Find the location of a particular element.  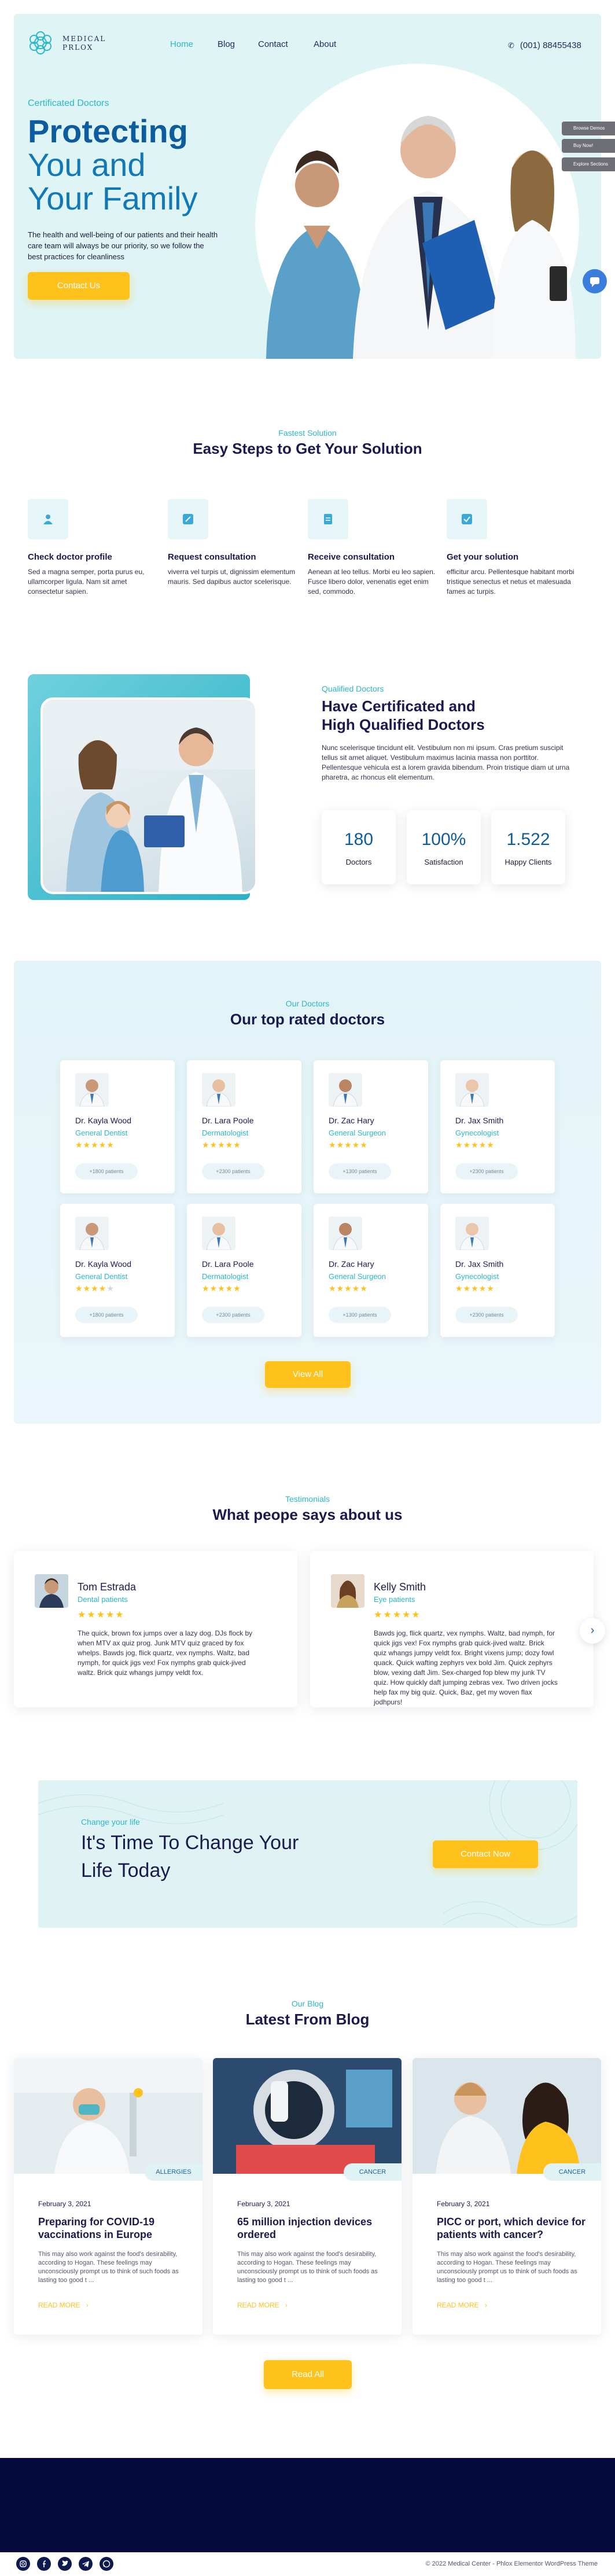

buy-now-button: Buy Now! is located at coordinates (589, 146).